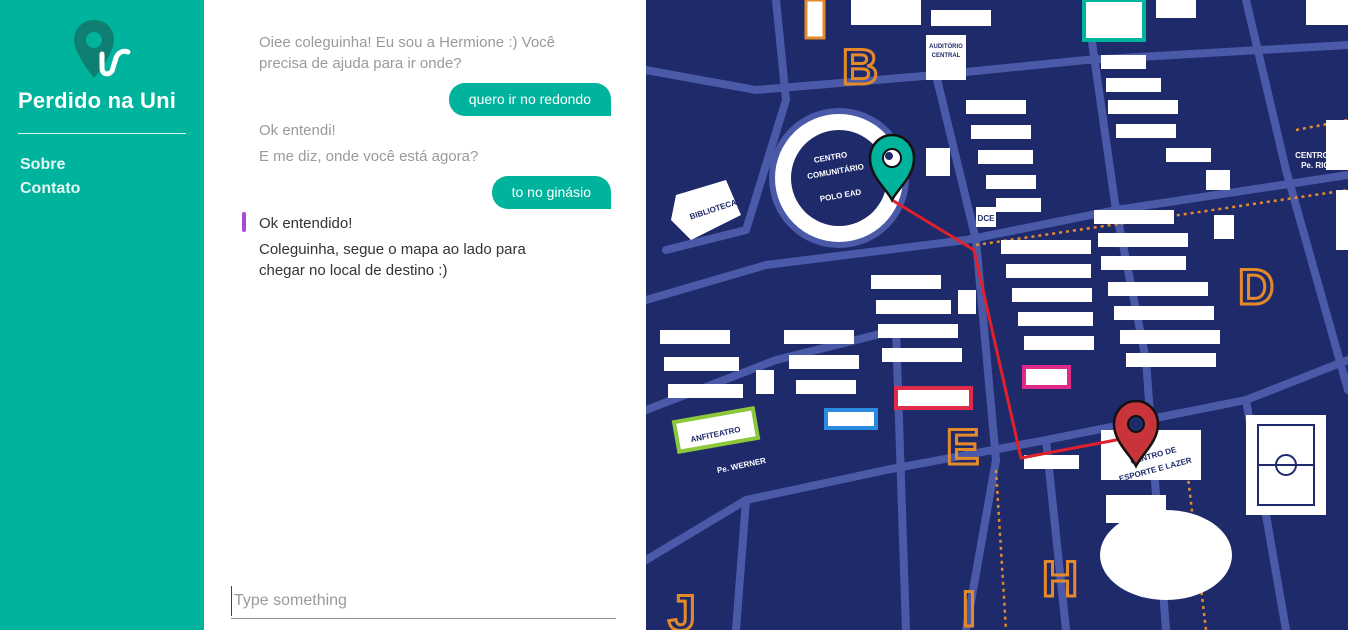  I want to click on active-message-marker, so click(244, 222).